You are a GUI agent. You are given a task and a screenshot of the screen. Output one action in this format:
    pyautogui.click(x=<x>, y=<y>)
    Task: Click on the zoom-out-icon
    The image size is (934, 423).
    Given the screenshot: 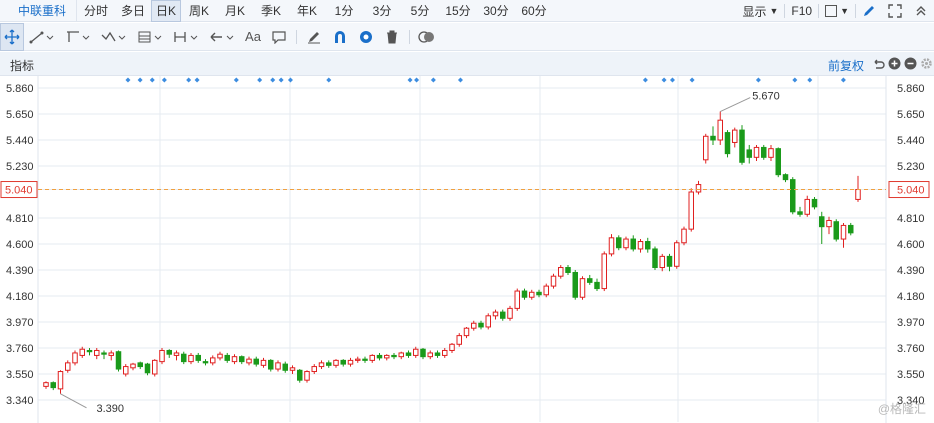 What is the action you would take?
    pyautogui.click(x=910, y=63)
    